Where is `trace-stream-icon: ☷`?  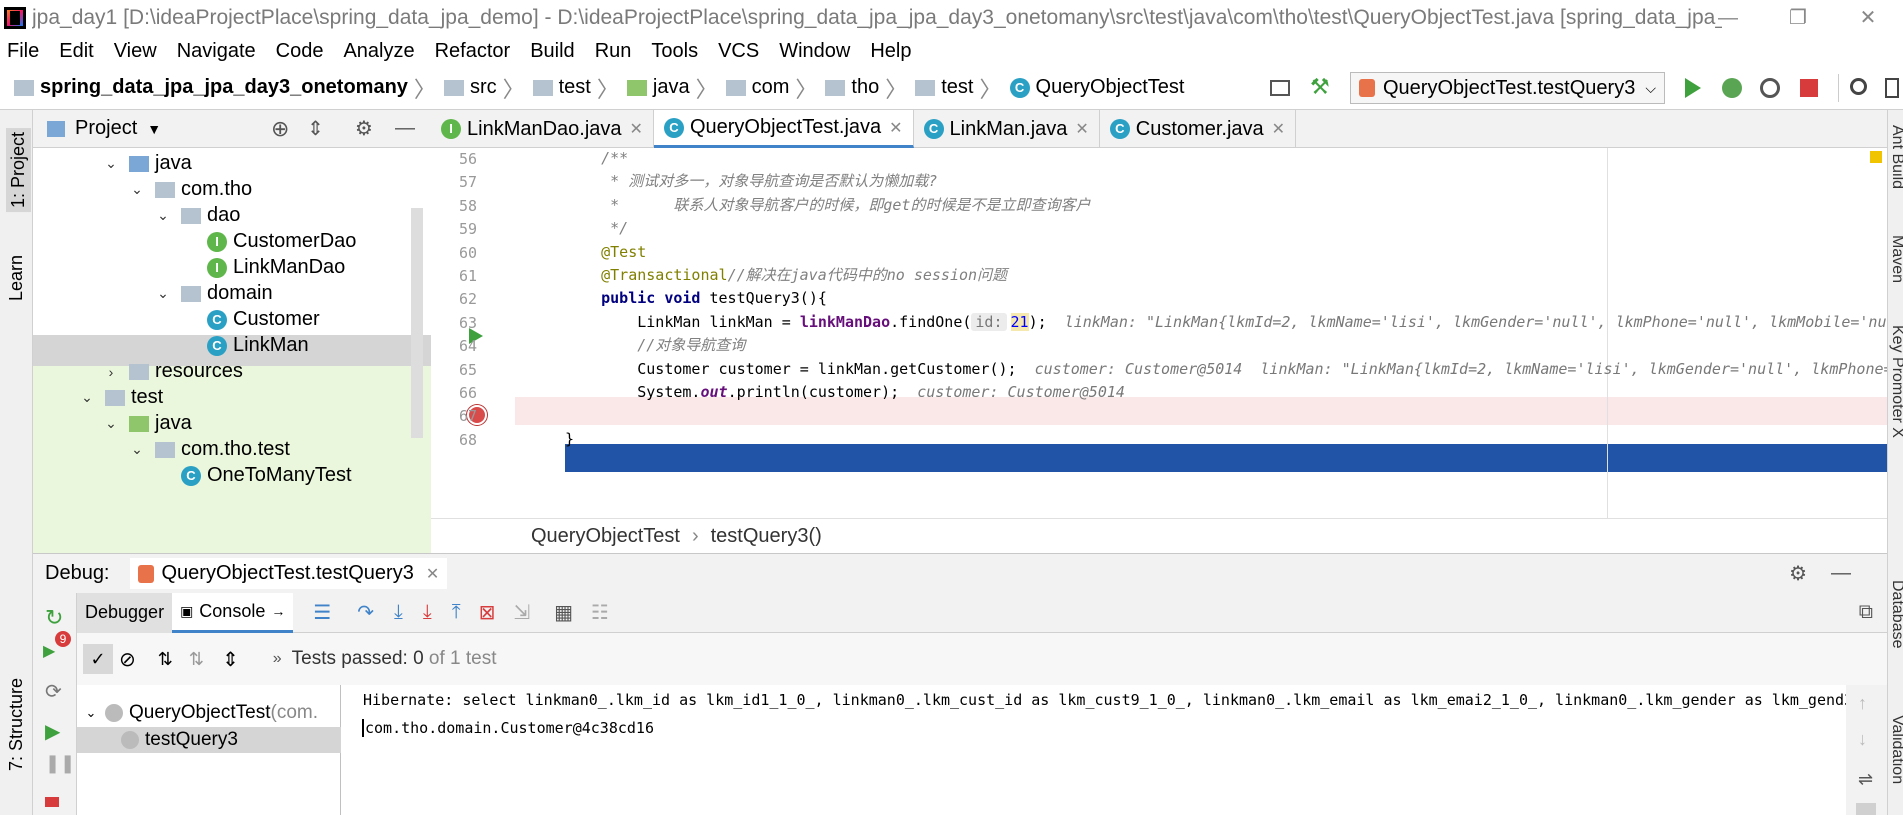
trace-stream-icon: ☷ is located at coordinates (600, 612).